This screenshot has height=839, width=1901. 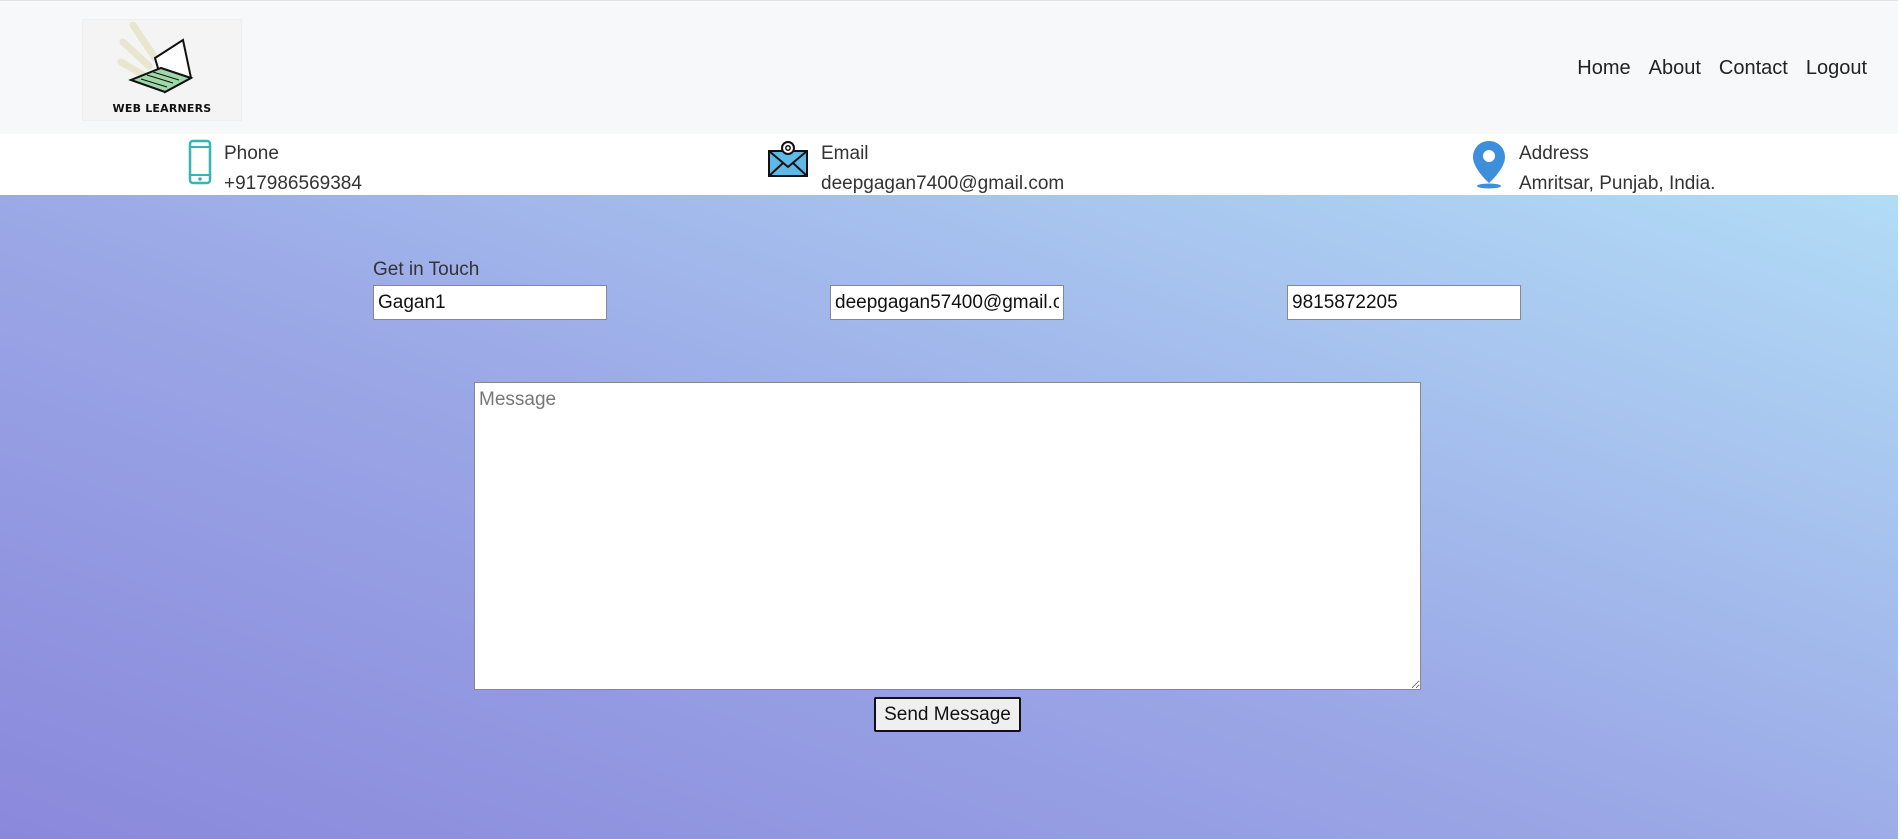 I want to click on nav-links: Home About Contact Logout, so click(x=1713, y=68).